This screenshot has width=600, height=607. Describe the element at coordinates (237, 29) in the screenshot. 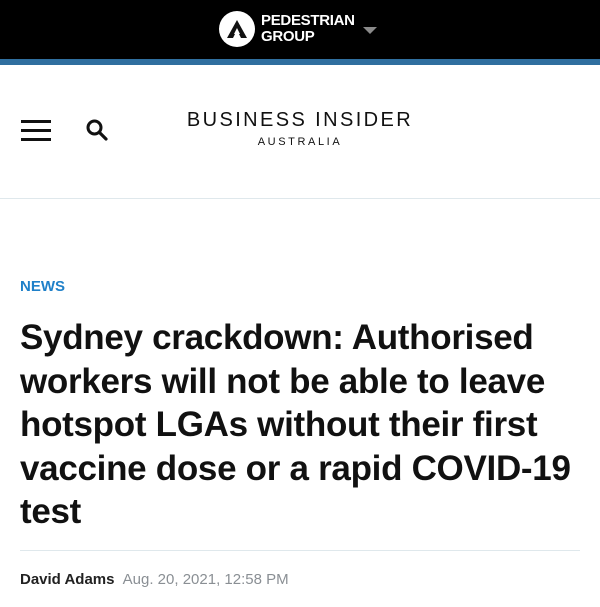

I see `pedestrian-group-logo-icon` at that location.